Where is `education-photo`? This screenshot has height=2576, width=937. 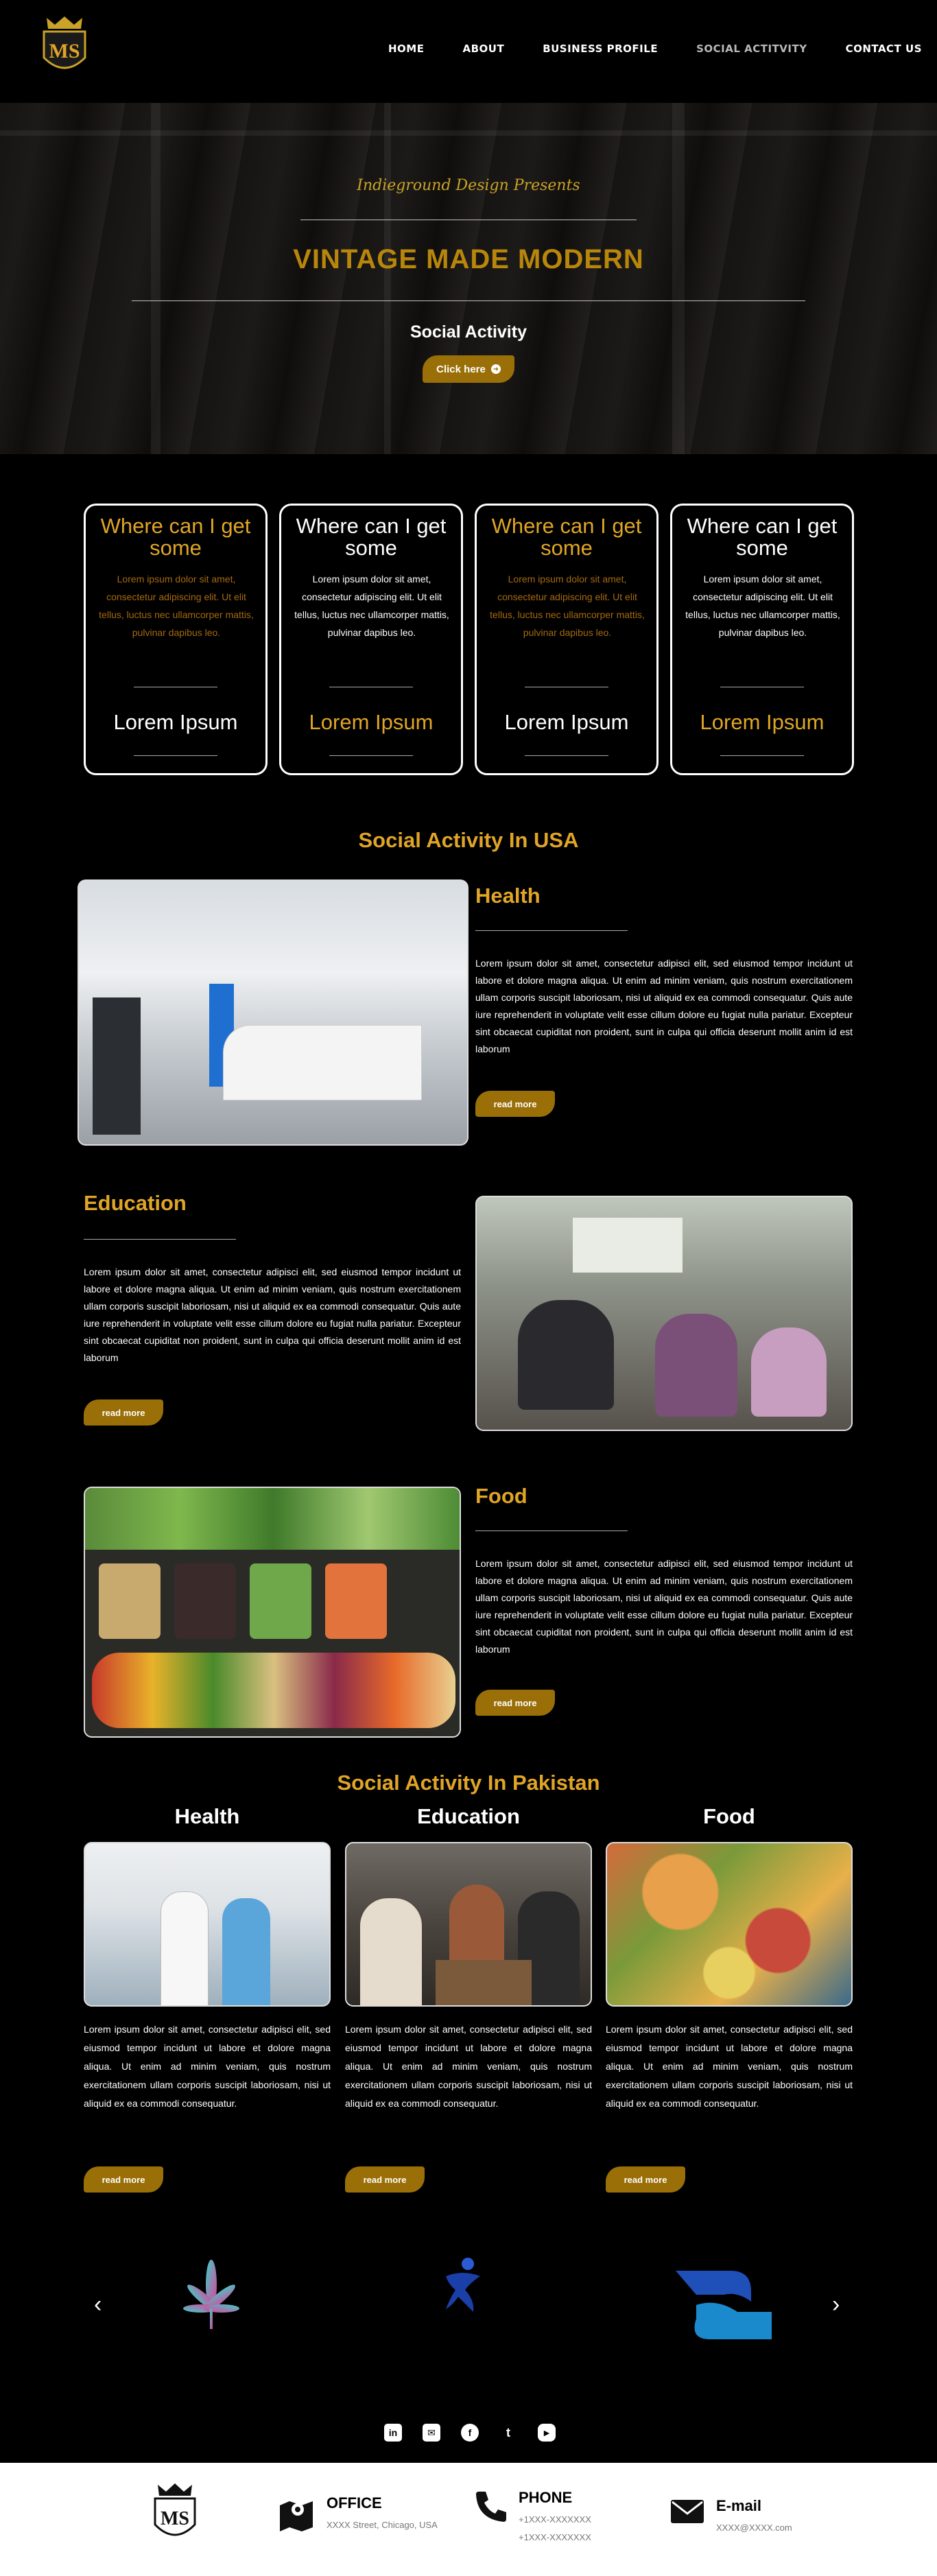 education-photo is located at coordinates (664, 1313).